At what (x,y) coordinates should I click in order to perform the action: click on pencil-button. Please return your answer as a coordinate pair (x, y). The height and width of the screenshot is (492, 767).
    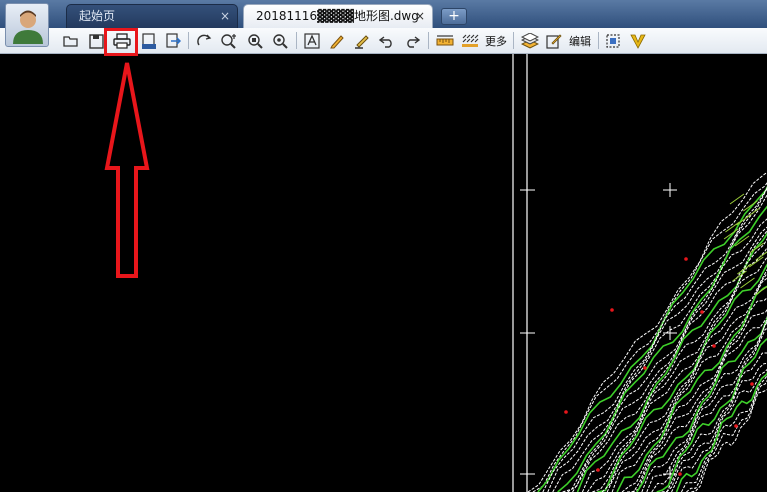
    Looking at the image, I should click on (337, 41).